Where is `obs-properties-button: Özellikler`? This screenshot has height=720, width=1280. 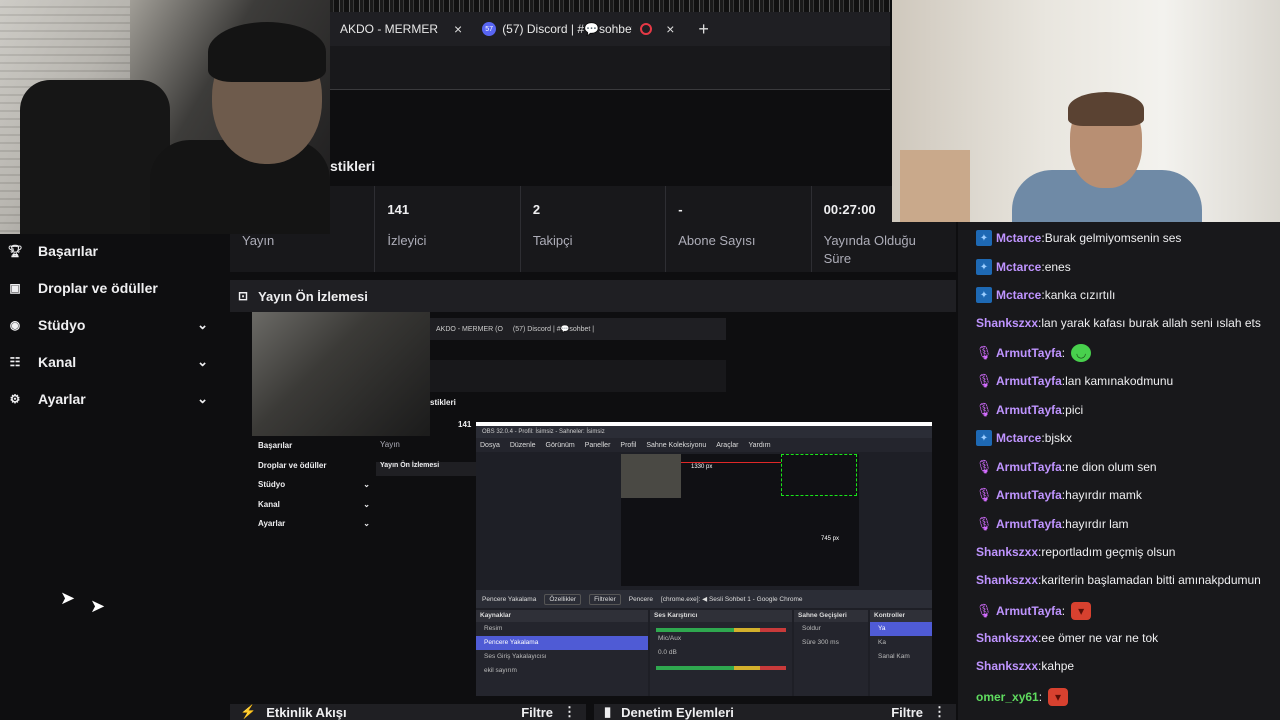 obs-properties-button: Özellikler is located at coordinates (563, 599).